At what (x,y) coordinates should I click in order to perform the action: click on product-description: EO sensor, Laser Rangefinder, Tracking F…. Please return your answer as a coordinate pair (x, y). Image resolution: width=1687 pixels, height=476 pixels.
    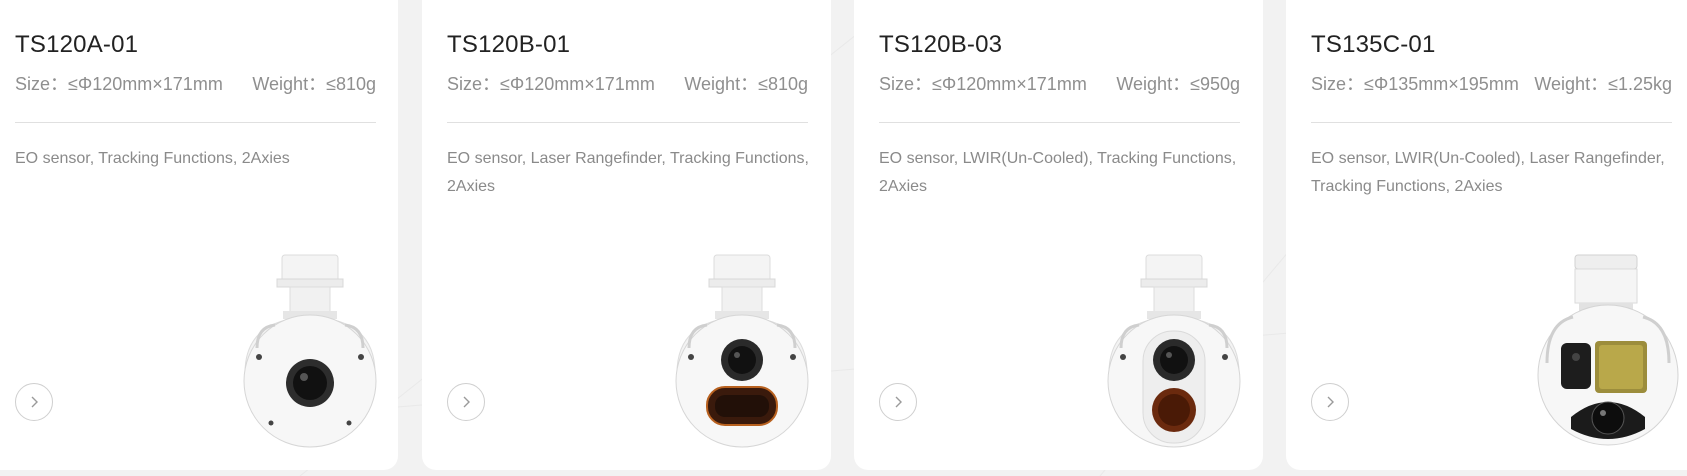
    Looking at the image, I should click on (628, 172).